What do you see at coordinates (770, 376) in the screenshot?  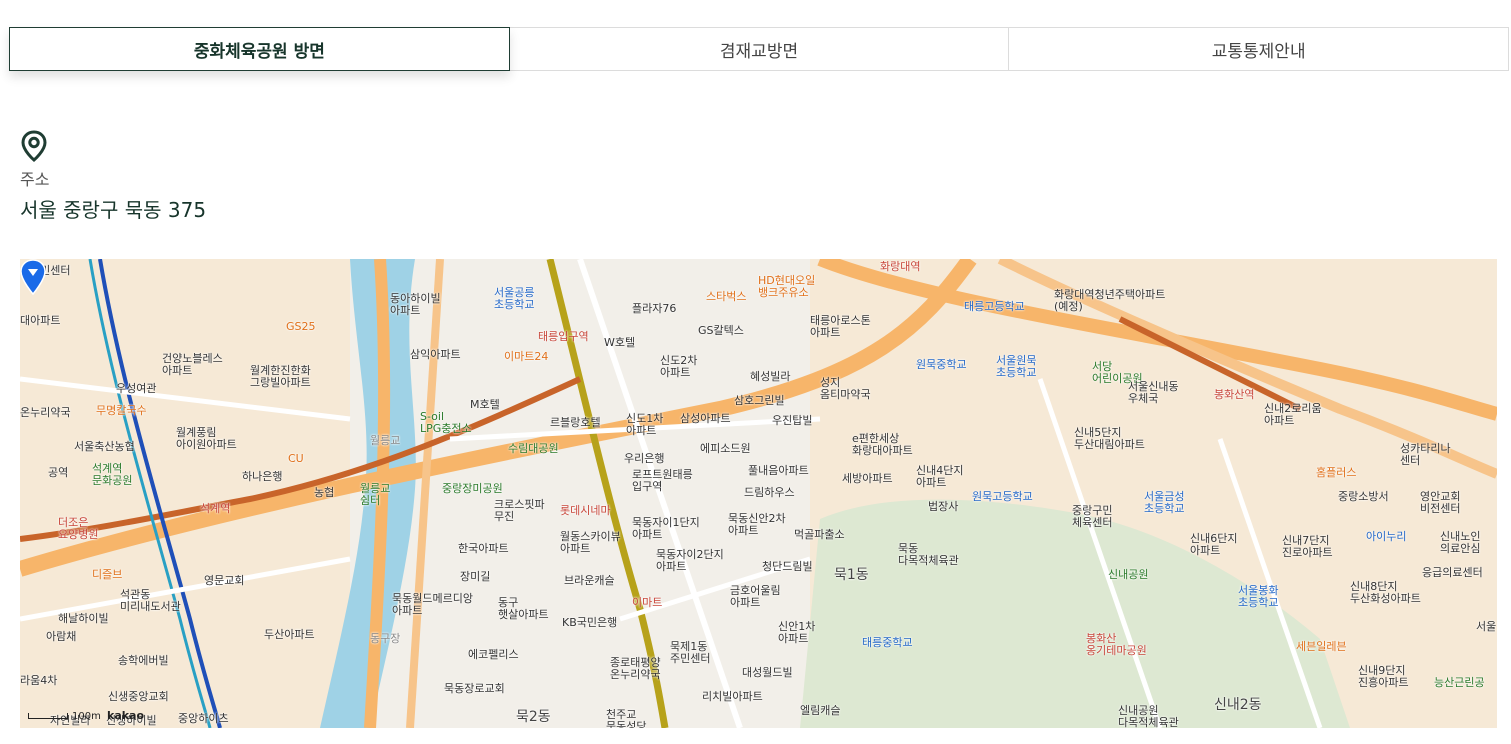 I see `map-label: 혜성빌라` at bounding box center [770, 376].